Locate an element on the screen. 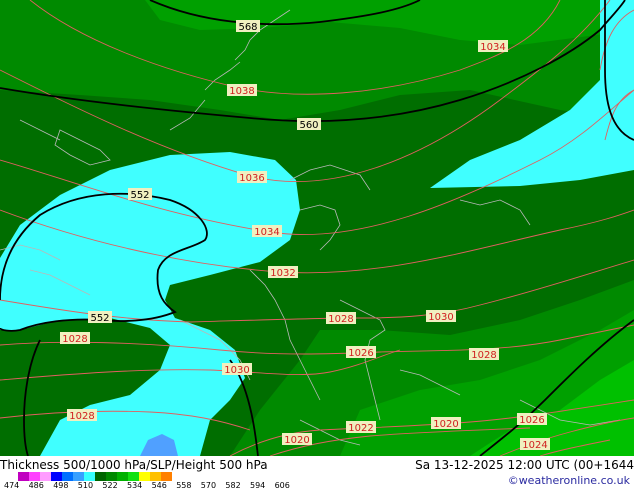  scale-tick-label: 534 is located at coordinates (135, 485).